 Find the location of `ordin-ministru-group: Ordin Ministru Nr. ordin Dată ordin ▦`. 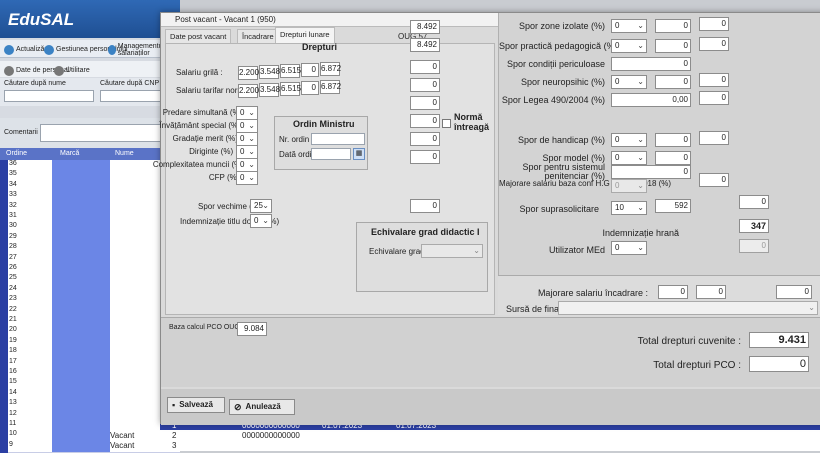

ordin-ministru-group: Ordin Ministru Nr. ordin Dată ordin ▦ is located at coordinates (321, 143).